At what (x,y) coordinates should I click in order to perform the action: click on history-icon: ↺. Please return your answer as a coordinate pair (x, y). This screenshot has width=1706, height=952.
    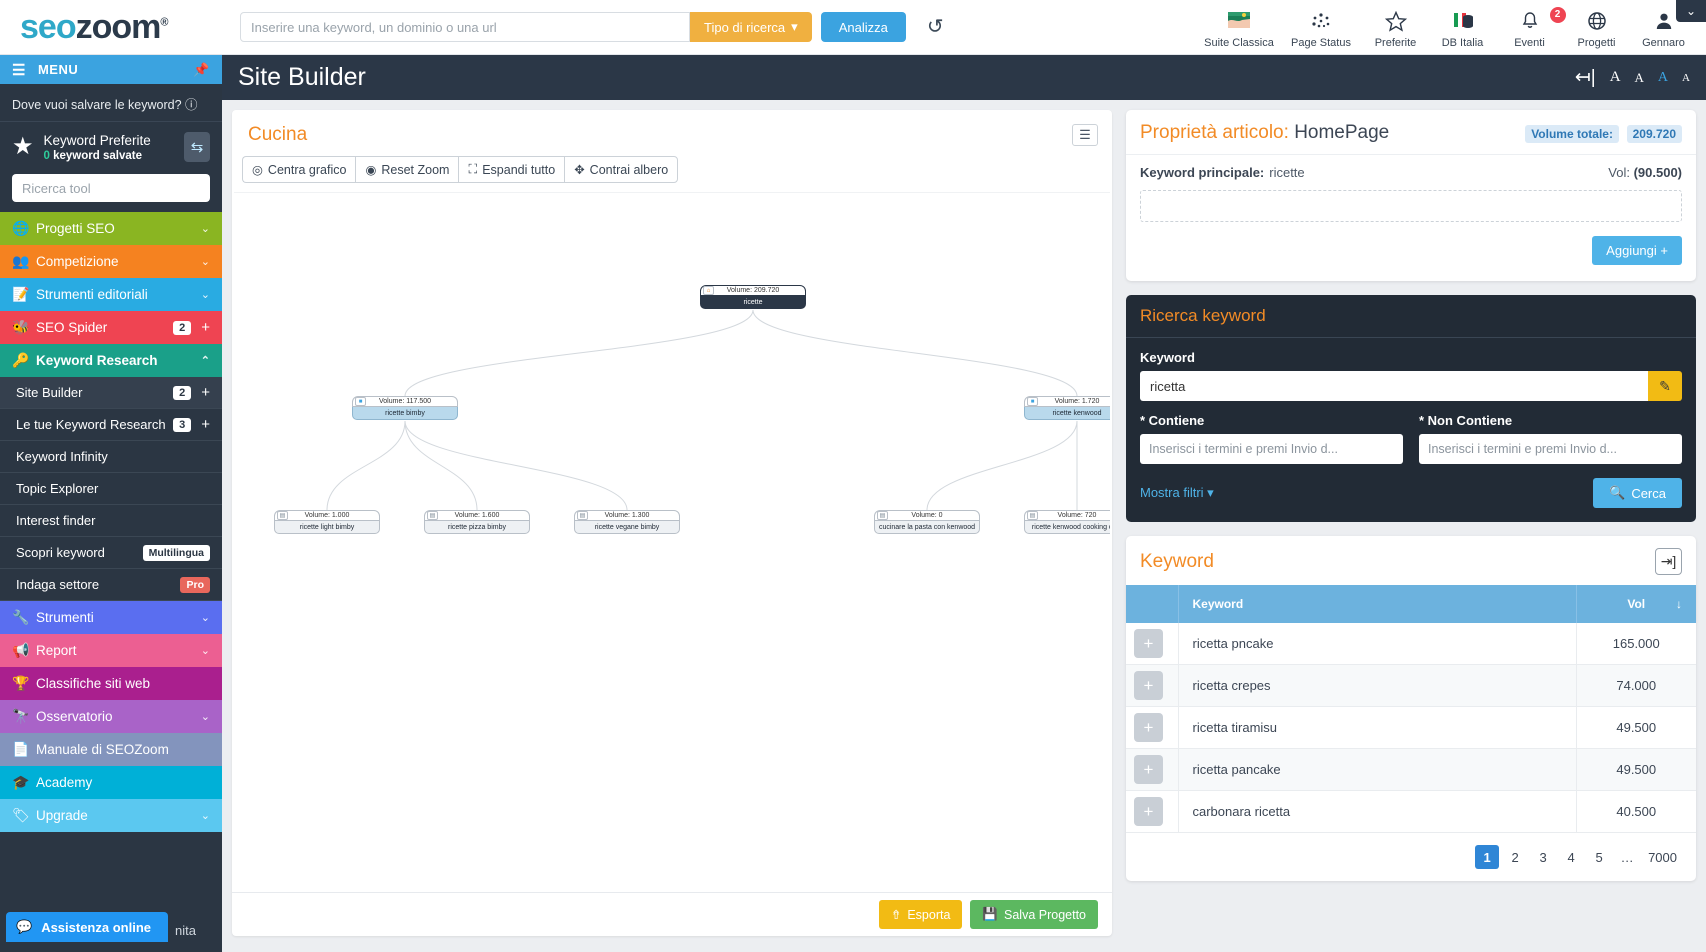
    Looking at the image, I should click on (935, 27).